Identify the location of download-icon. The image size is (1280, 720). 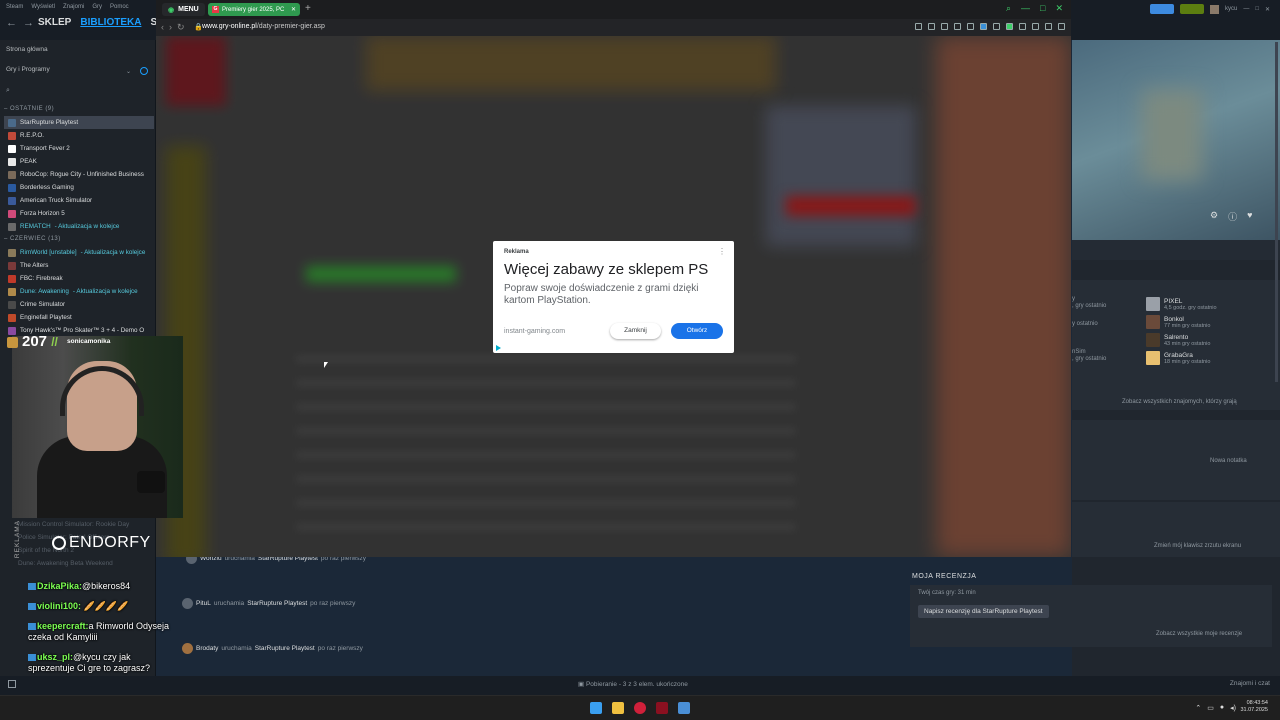
(1048, 26).